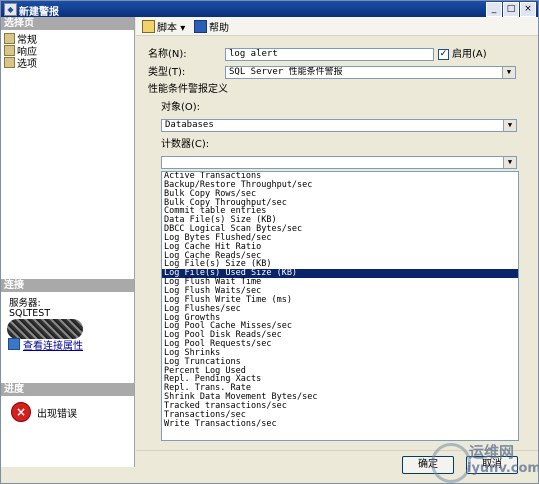 Image resolution: width=539 pixels, height=484 pixels. Describe the element at coordinates (67, 389) in the screenshot. I see `progress-header: 进度` at that location.